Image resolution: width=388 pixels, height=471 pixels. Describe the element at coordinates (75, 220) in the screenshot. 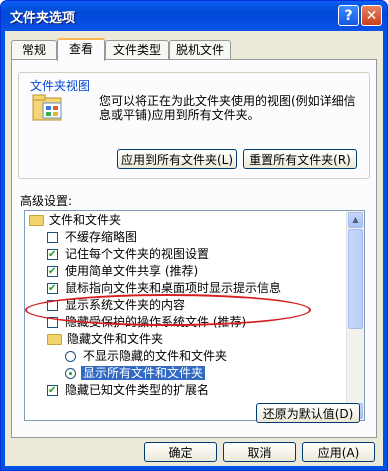

I see `tree-folder-files-and-folders: 文件和文件夹` at that location.